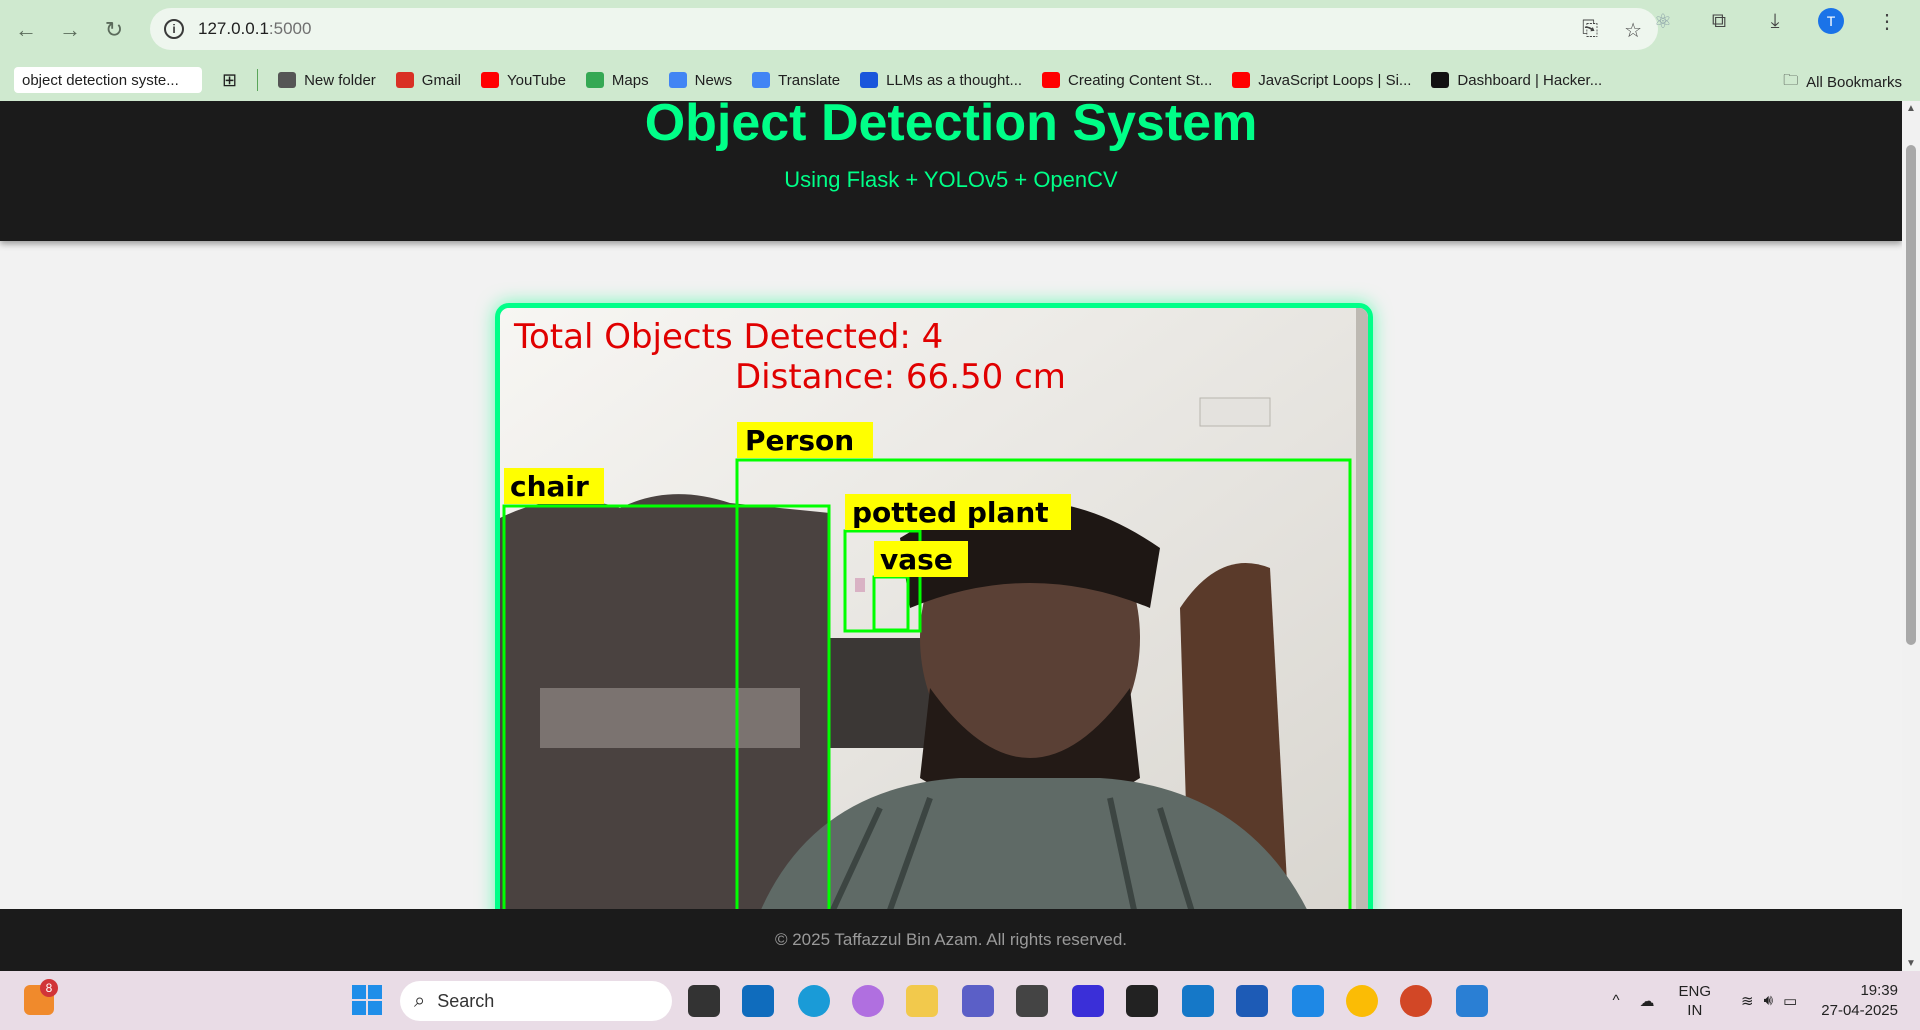  I want to click on bookmark-item: Maps, so click(617, 80).